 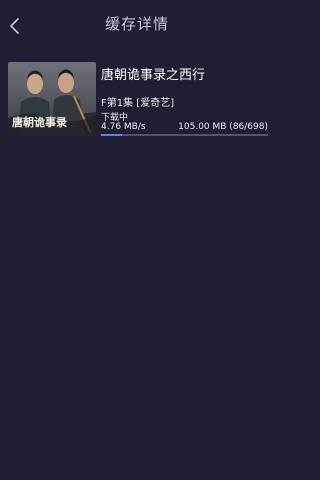 What do you see at coordinates (123, 127) in the screenshot?
I see `download-speed: 4.76 MB/s` at bounding box center [123, 127].